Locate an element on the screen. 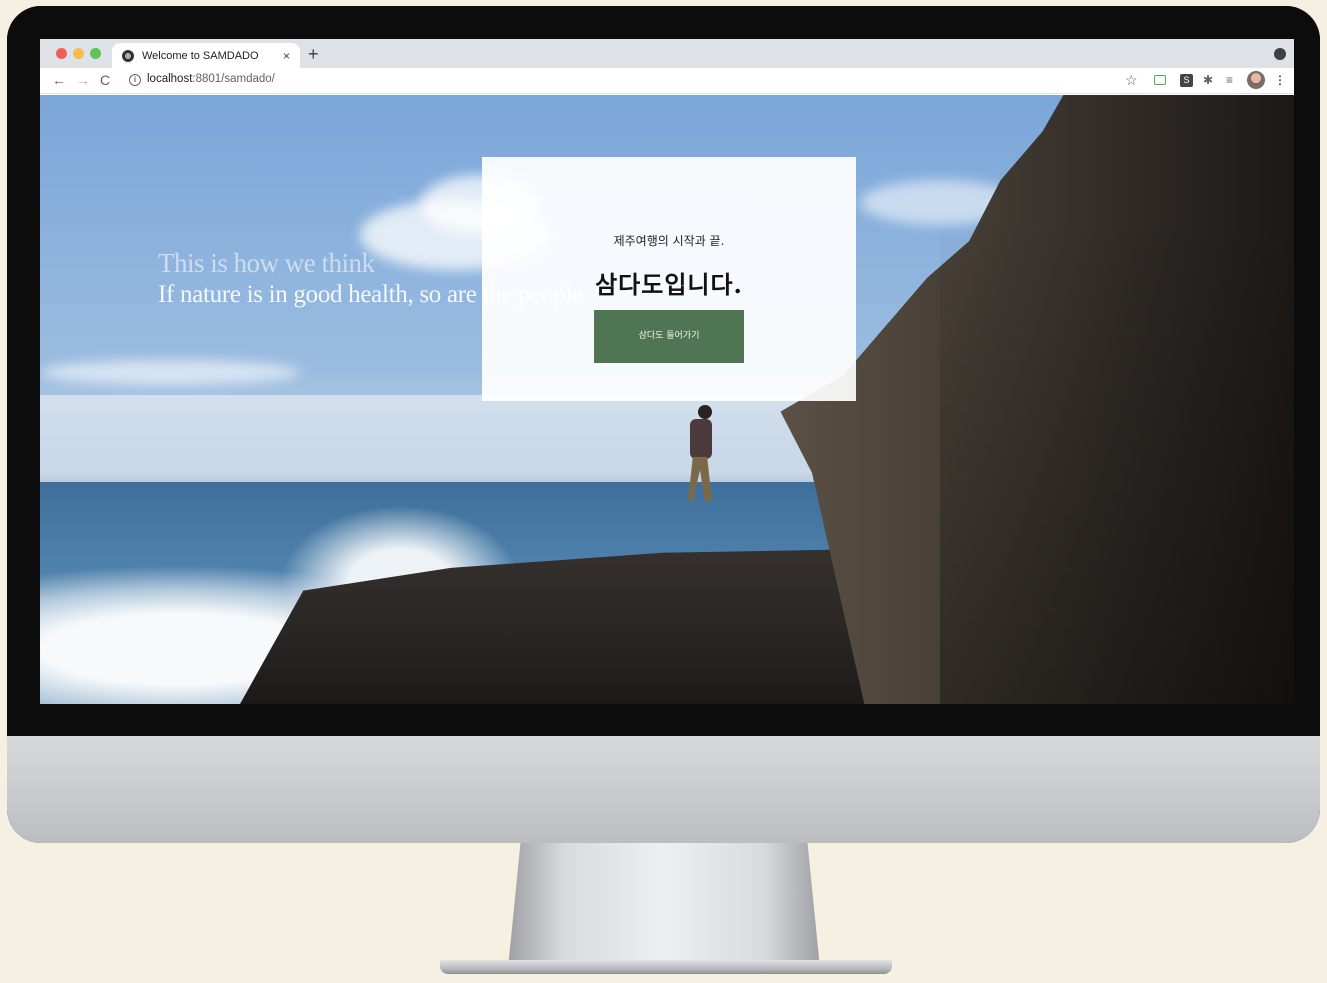  hero-card: 제주여행의 시작과 끝. 삼다도입니다. 삼다도 들어가기 is located at coordinates (669, 279).